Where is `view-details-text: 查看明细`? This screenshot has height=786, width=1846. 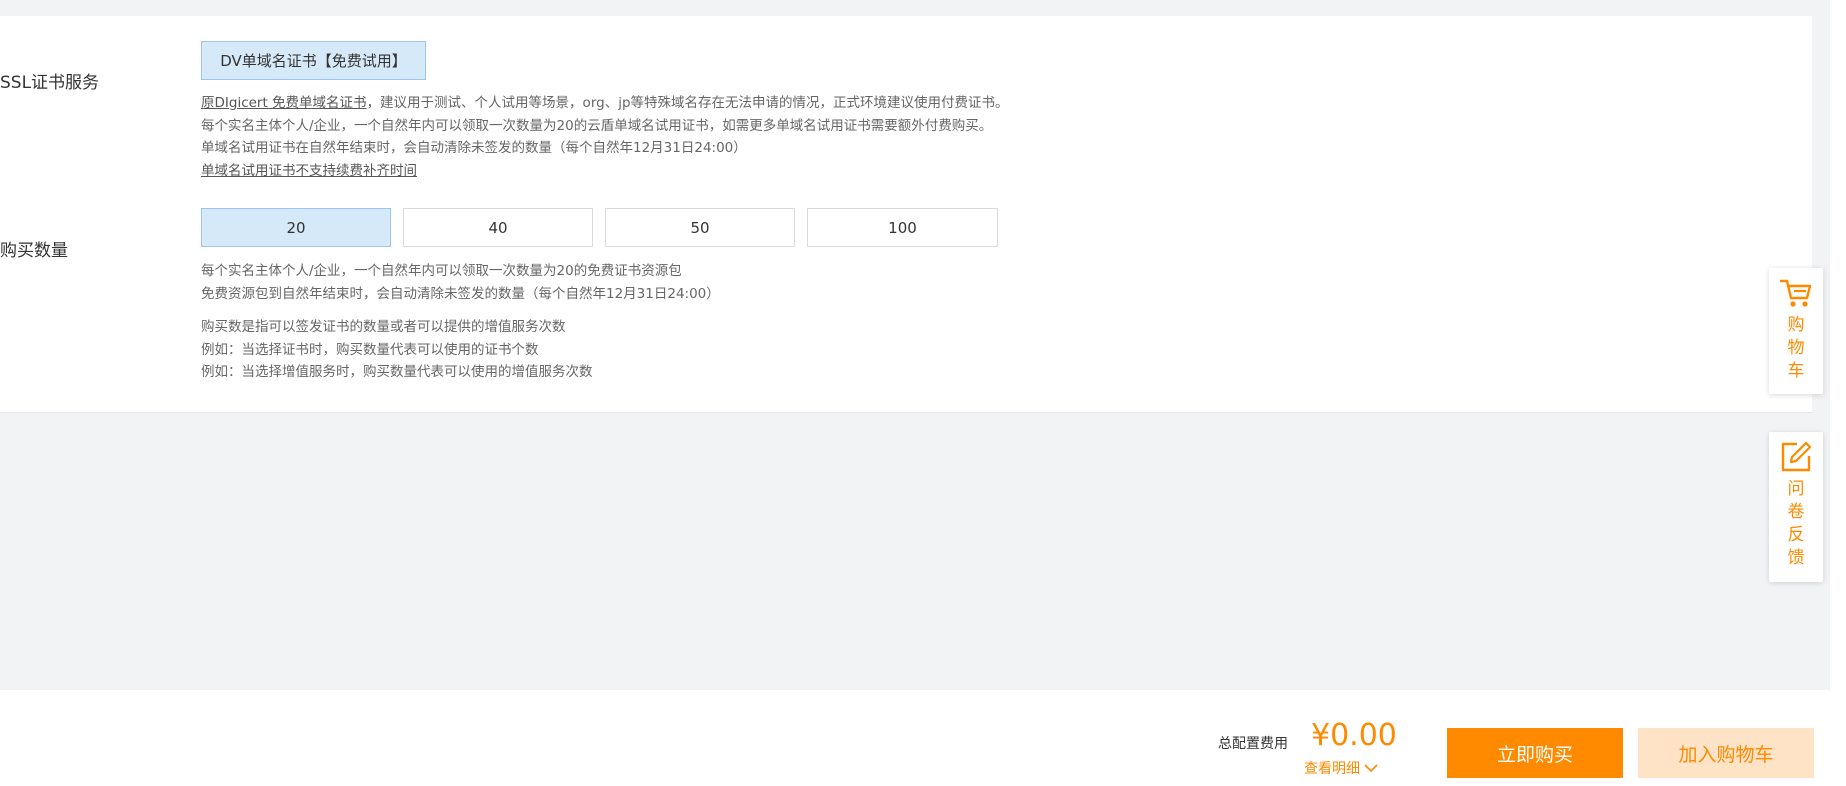 view-details-text: 查看明细 is located at coordinates (1332, 769).